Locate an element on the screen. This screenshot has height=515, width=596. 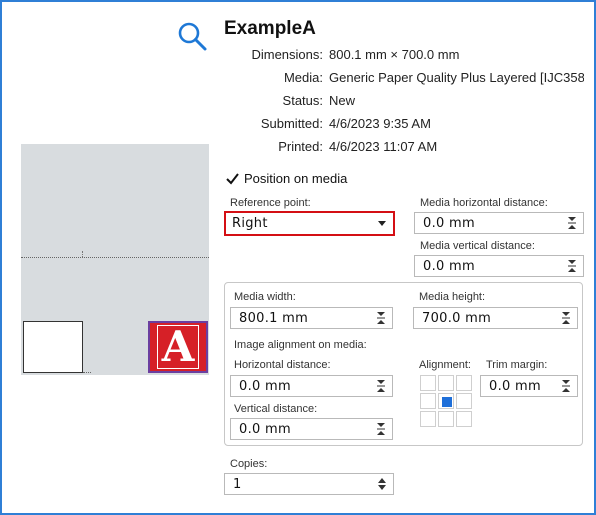
reference-point-label: Reference point: is located at coordinates (270, 203).